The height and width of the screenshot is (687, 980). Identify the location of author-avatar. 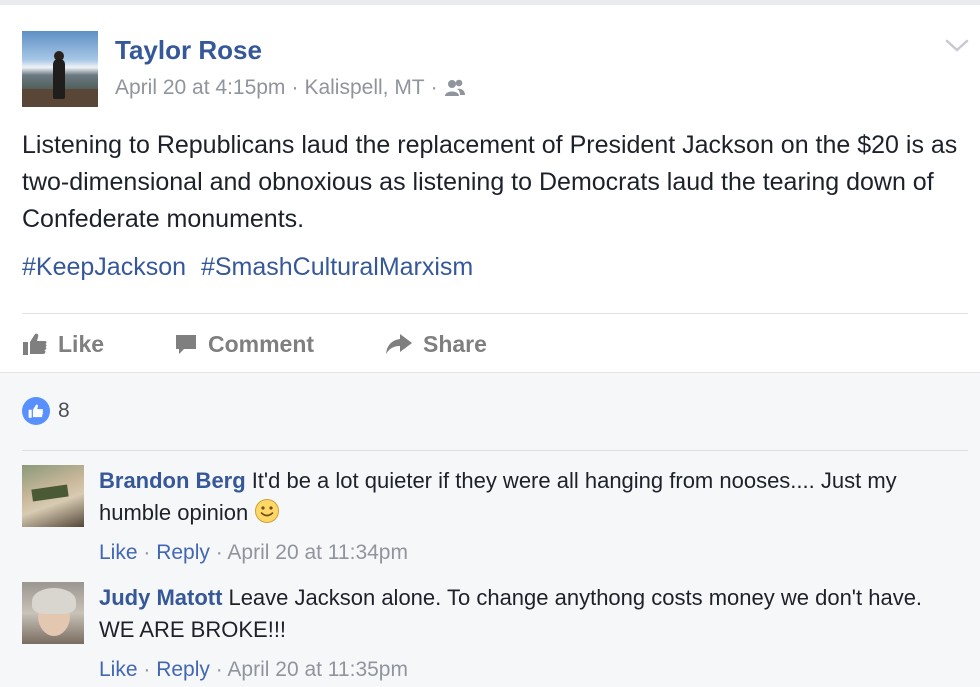
(60, 69).